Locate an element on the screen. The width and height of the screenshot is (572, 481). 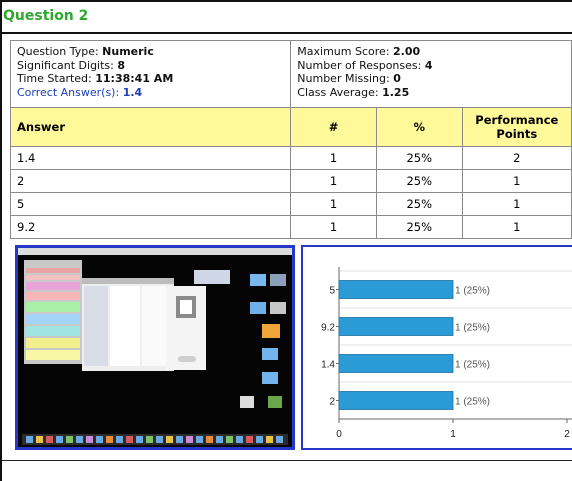
bottom-divider is located at coordinates (287, 460).